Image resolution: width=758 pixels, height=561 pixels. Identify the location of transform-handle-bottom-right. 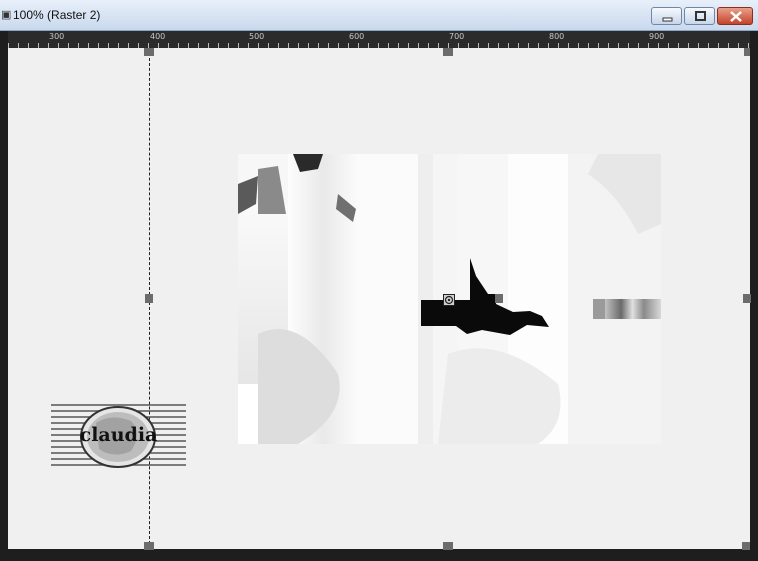
(746, 546).